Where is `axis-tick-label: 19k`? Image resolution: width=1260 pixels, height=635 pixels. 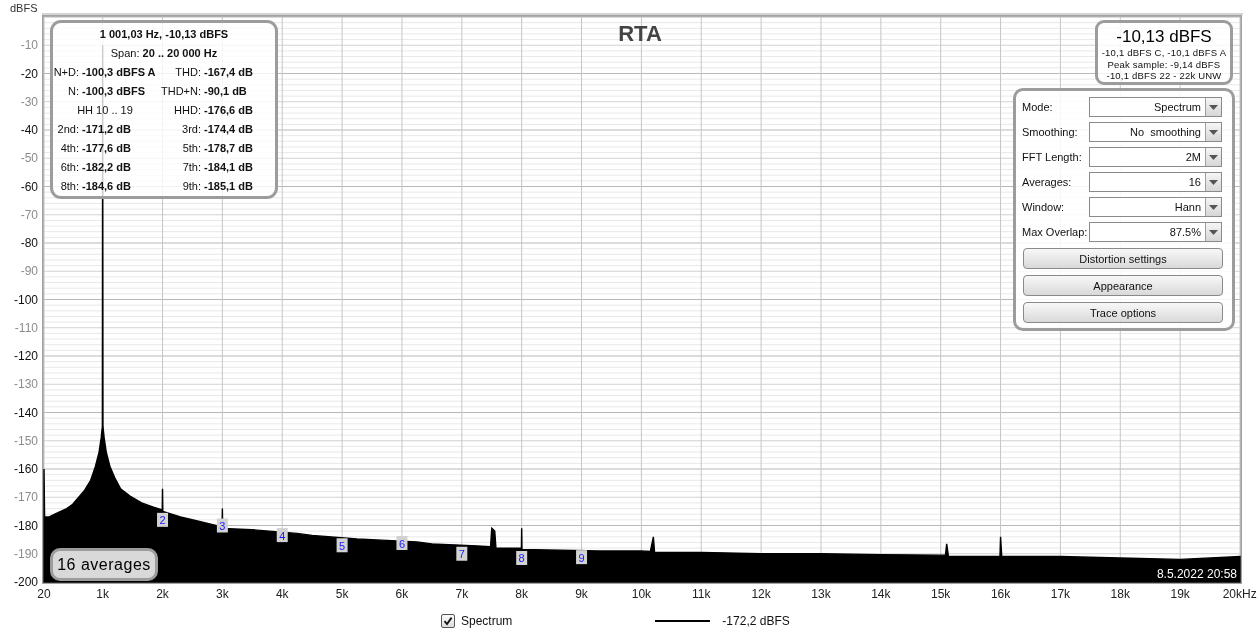 axis-tick-label: 19k is located at coordinates (1180, 594).